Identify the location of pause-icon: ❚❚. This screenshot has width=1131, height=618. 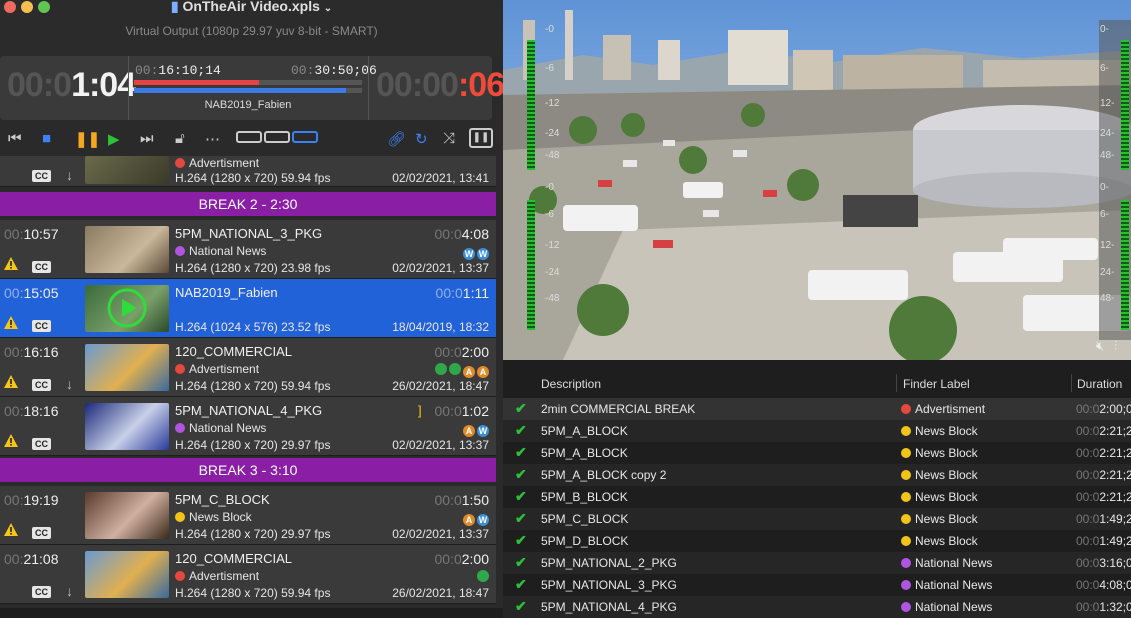
(87, 139).